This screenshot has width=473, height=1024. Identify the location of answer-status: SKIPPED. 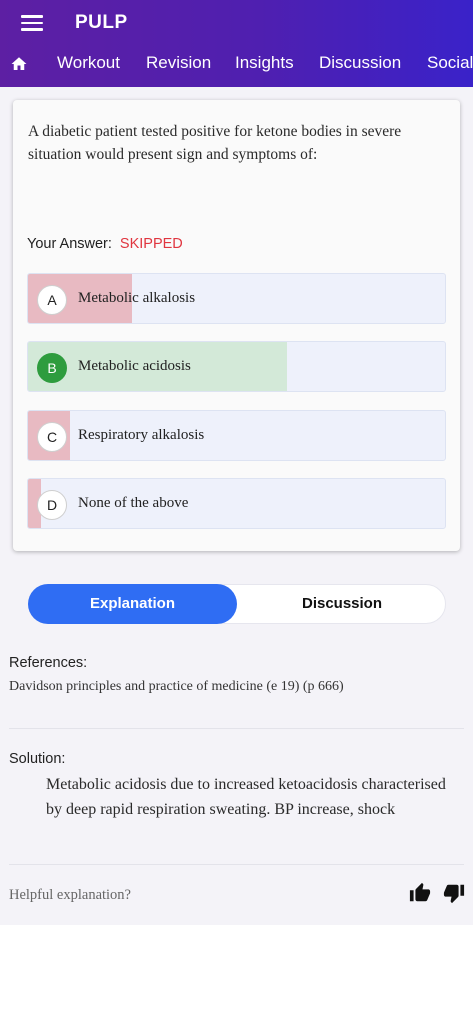
(151, 244).